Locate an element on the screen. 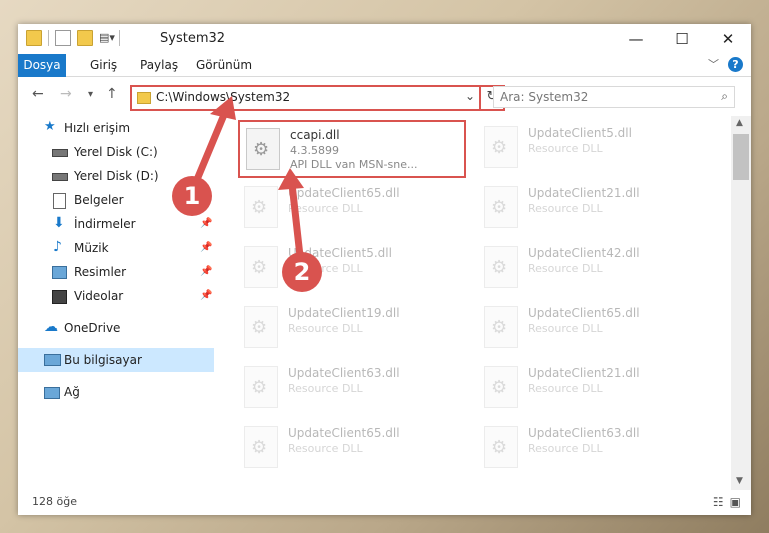  scroll-up-icon: ▲ is located at coordinates (739, 123).